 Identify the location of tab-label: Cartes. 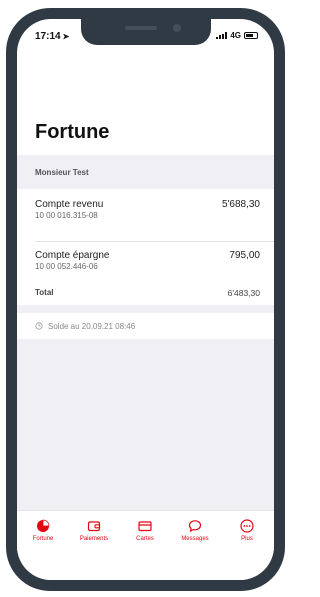
(145, 539).